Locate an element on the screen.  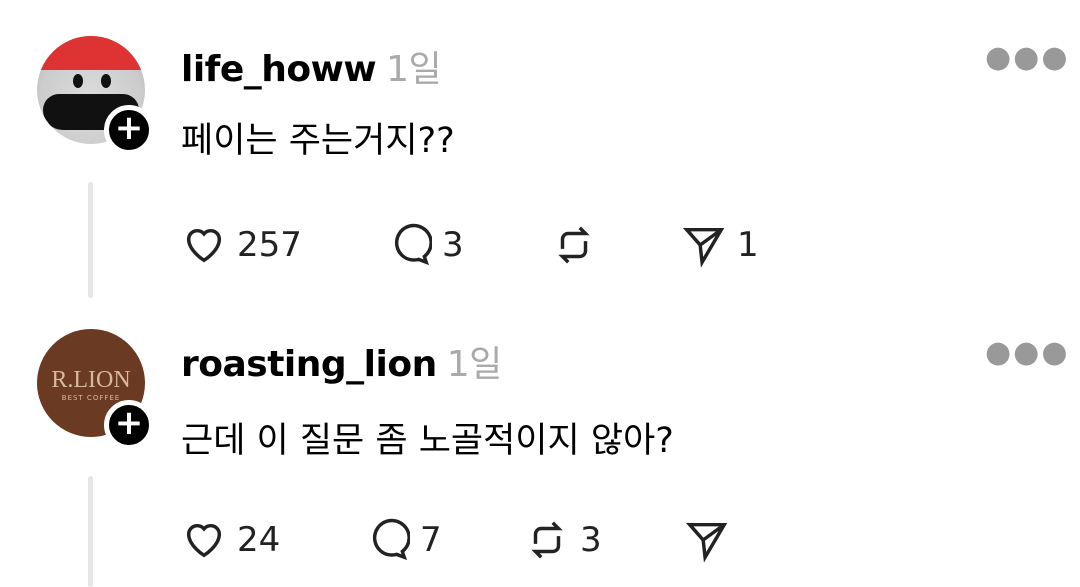
reply-button: 3 is located at coordinates (468, 245).